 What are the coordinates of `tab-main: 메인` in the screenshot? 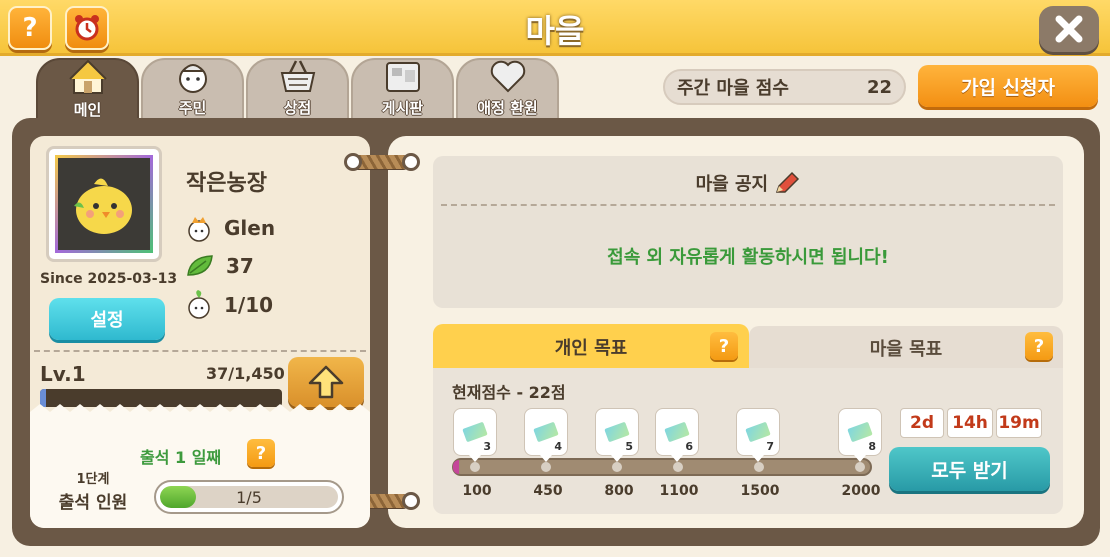 It's located at (87, 92).